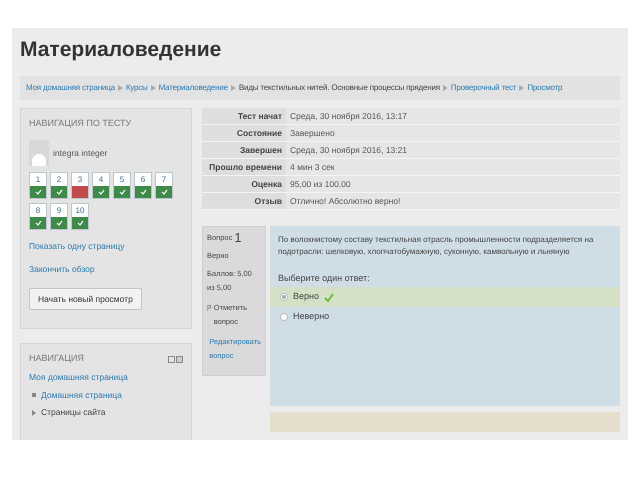 The height and width of the screenshot is (480, 640). Describe the element at coordinates (238, 237) in the screenshot. I see `question-number: 1` at that location.